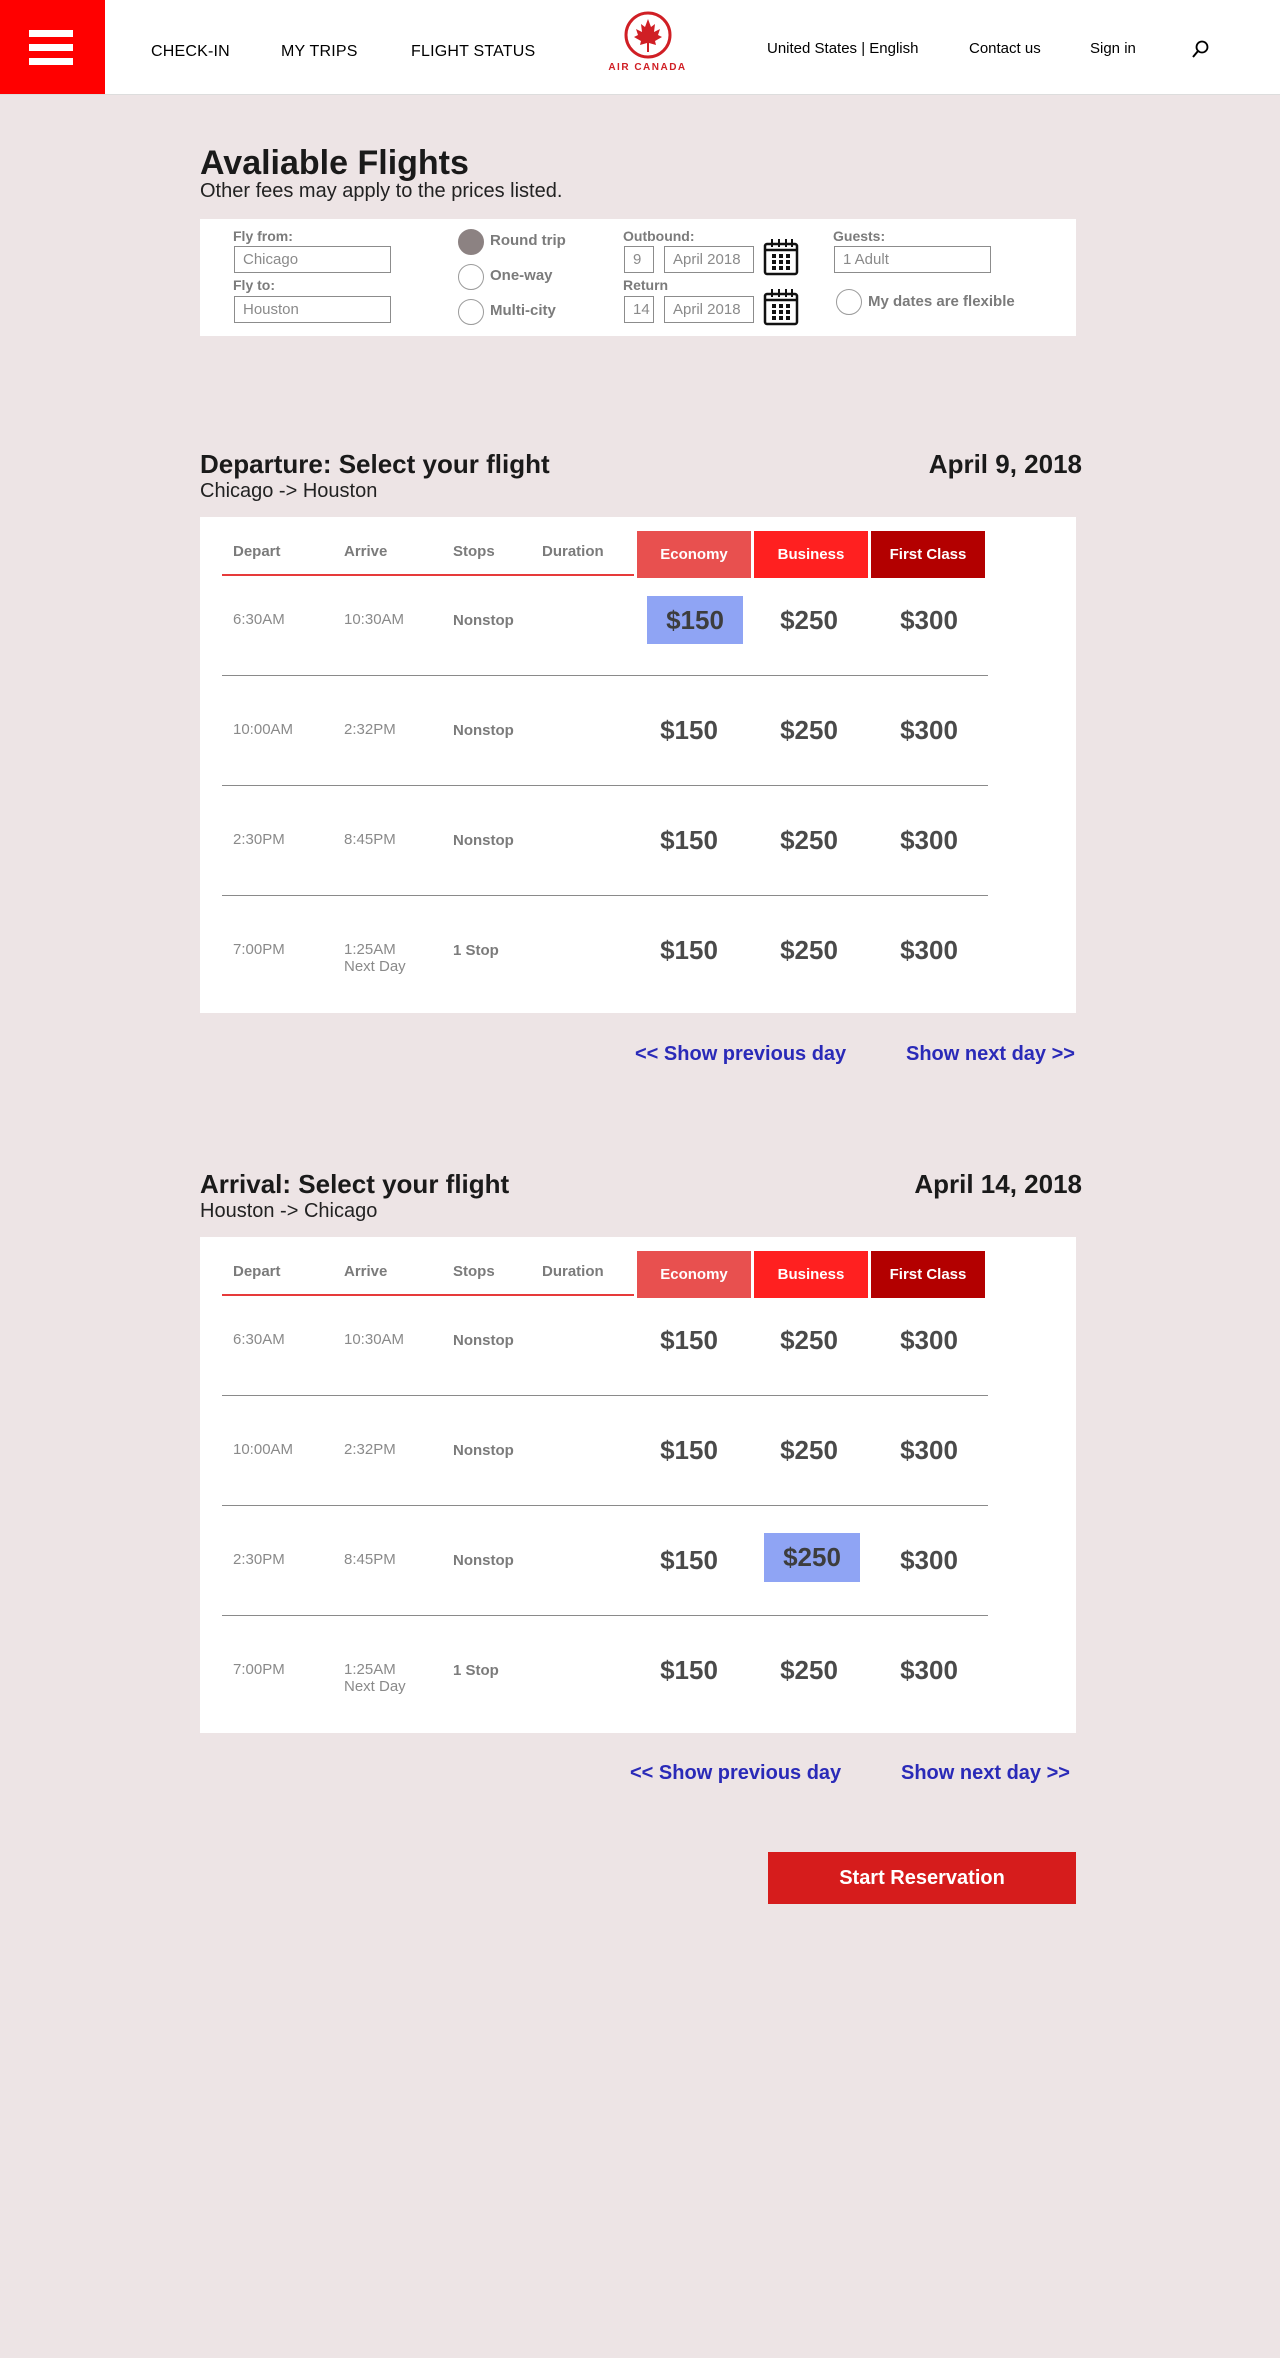  What do you see at coordinates (639, 309) in the screenshot?
I see `return-day-input: 14` at bounding box center [639, 309].